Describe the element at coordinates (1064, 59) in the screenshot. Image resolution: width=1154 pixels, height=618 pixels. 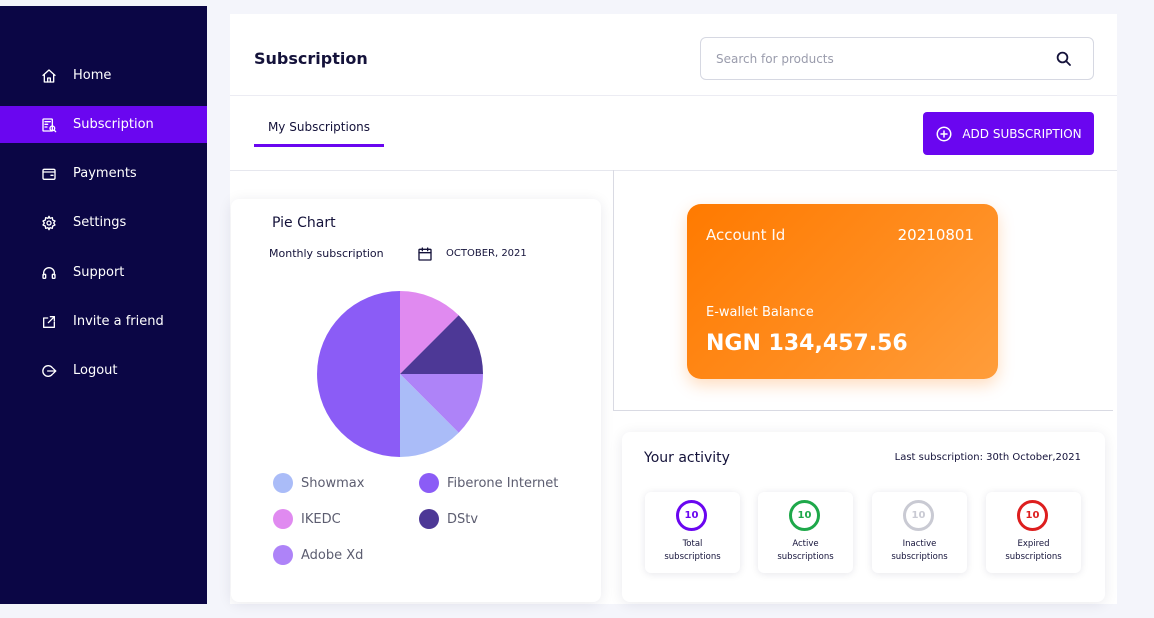
I see `search-icon` at that location.